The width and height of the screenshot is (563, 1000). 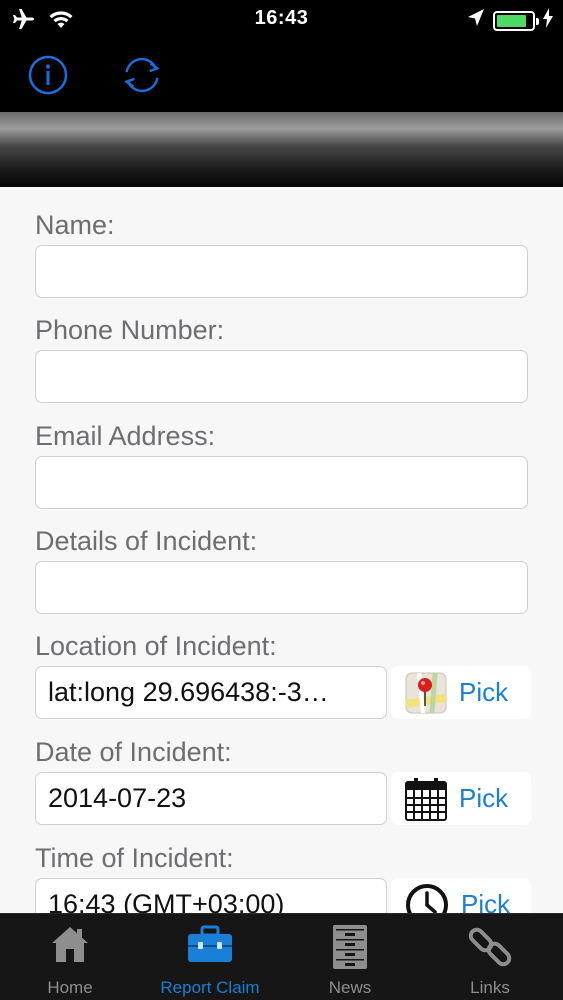 What do you see at coordinates (281, 587) in the screenshot?
I see `details-input` at bounding box center [281, 587].